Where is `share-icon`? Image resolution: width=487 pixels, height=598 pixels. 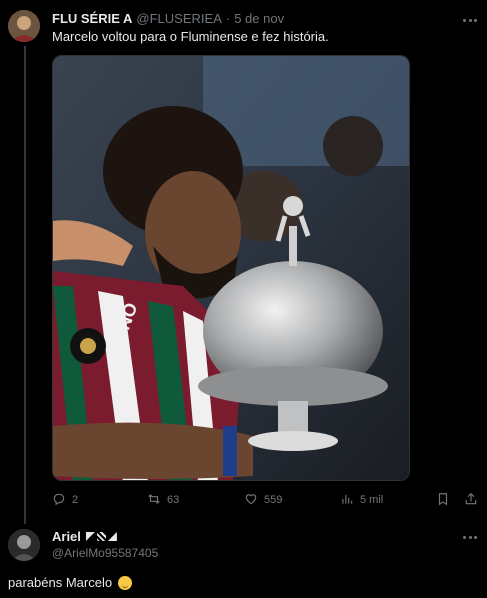 share-icon is located at coordinates (471, 500).